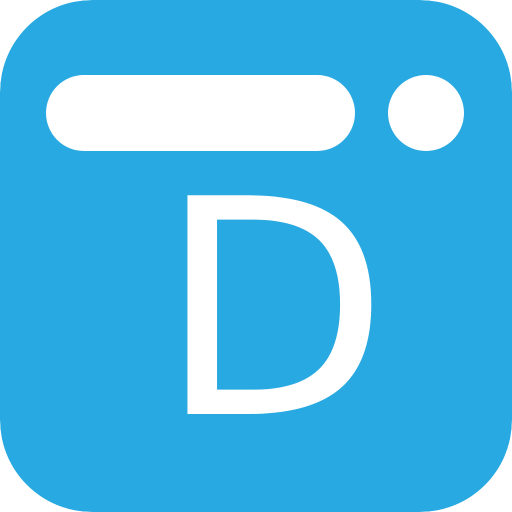 This screenshot has height=512, width=512. Describe the element at coordinates (426, 113) in the screenshot. I see `status-dot-shape` at that location.